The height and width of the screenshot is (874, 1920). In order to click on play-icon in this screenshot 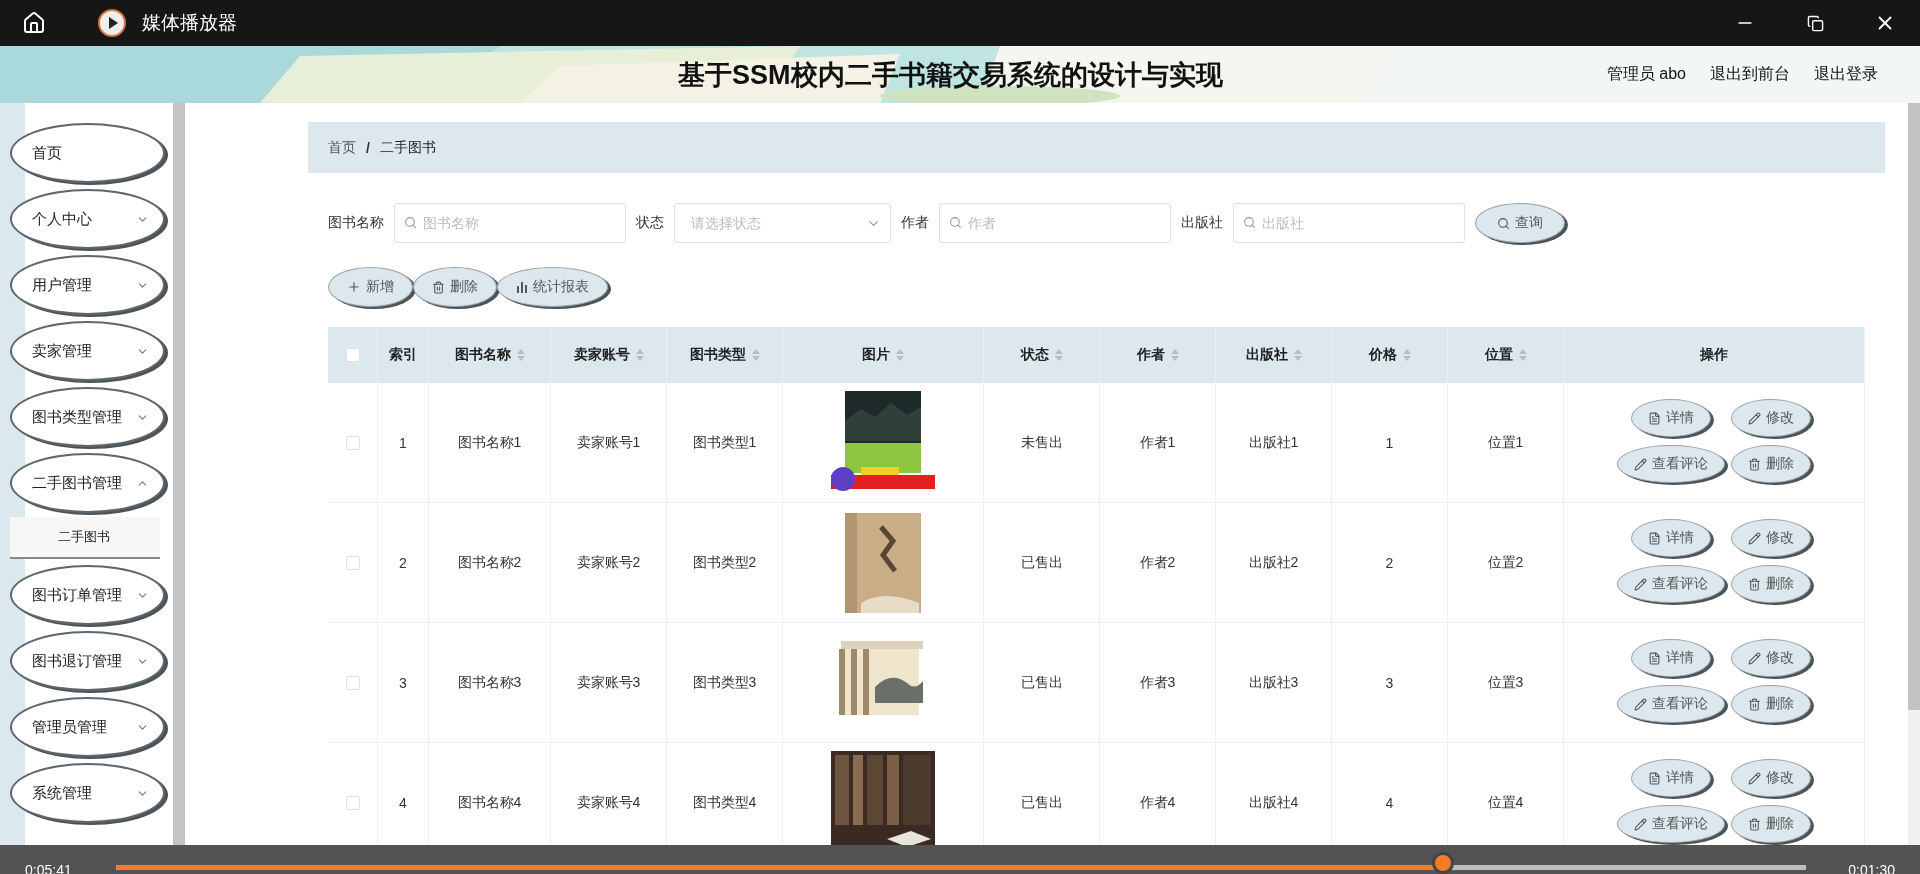, I will do `click(112, 23)`.